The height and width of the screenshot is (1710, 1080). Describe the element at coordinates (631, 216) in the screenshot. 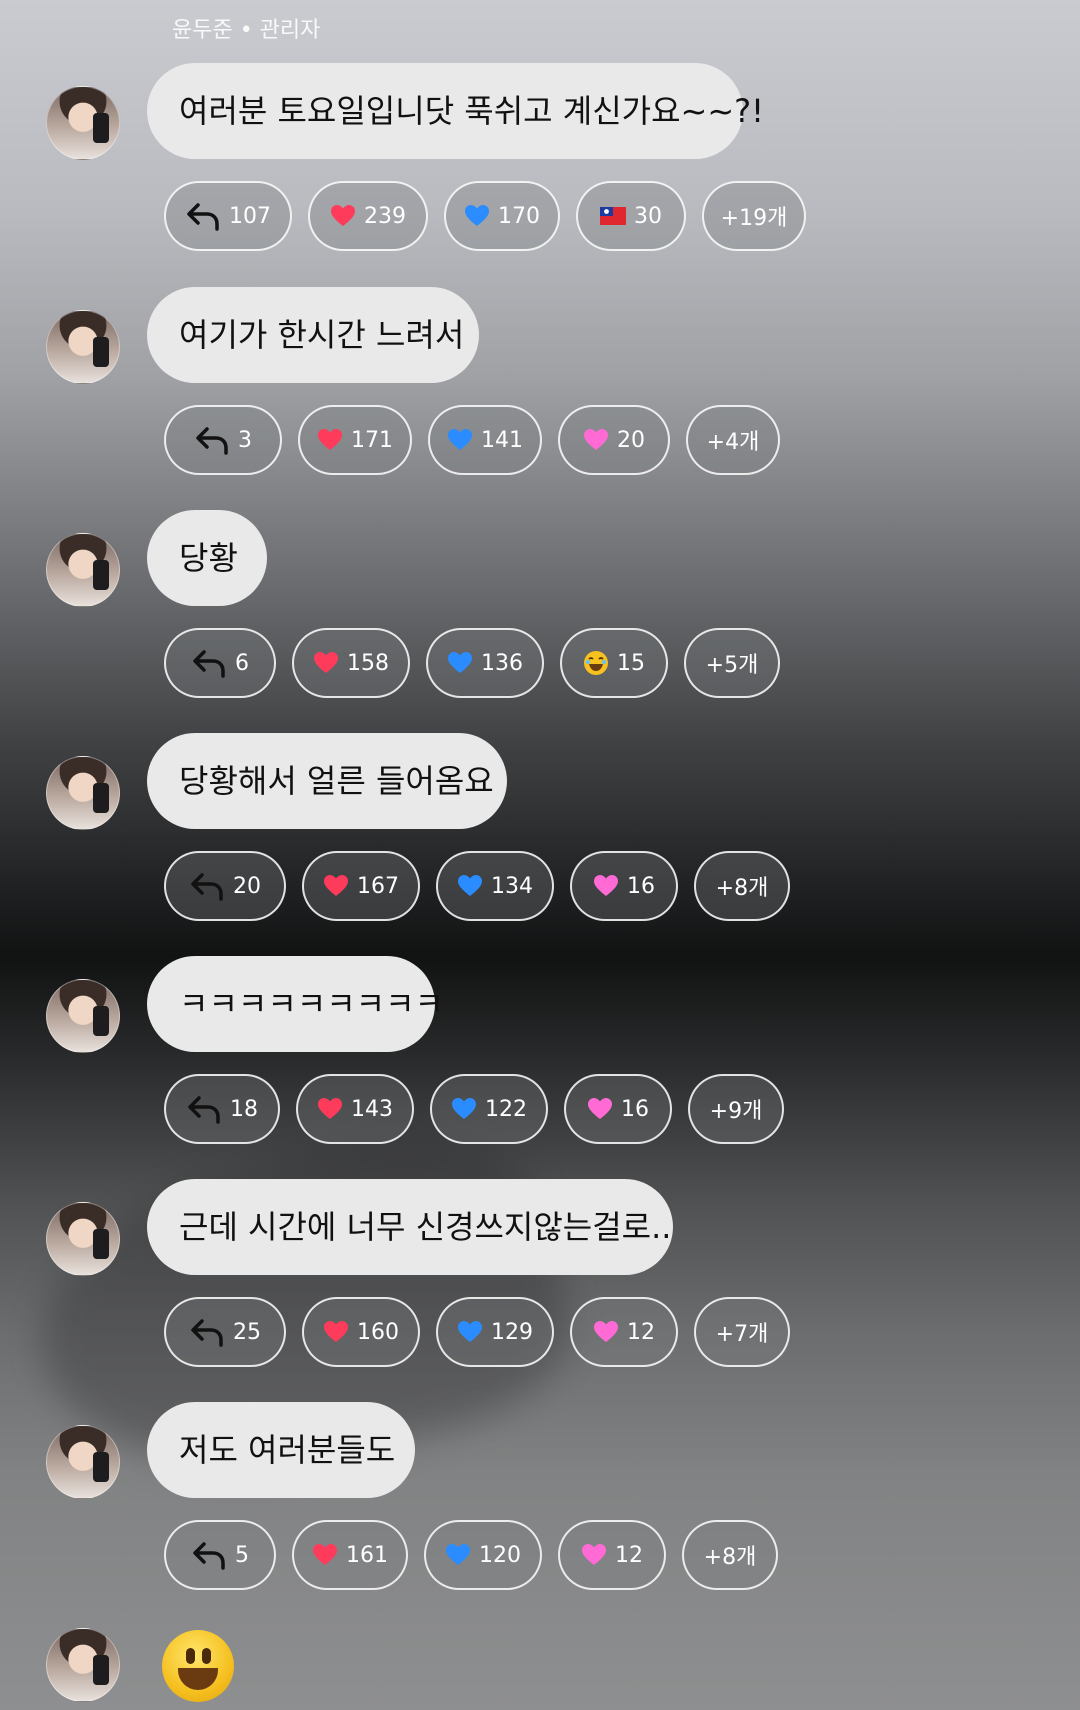

I see `third-reaction-button: 30` at that location.